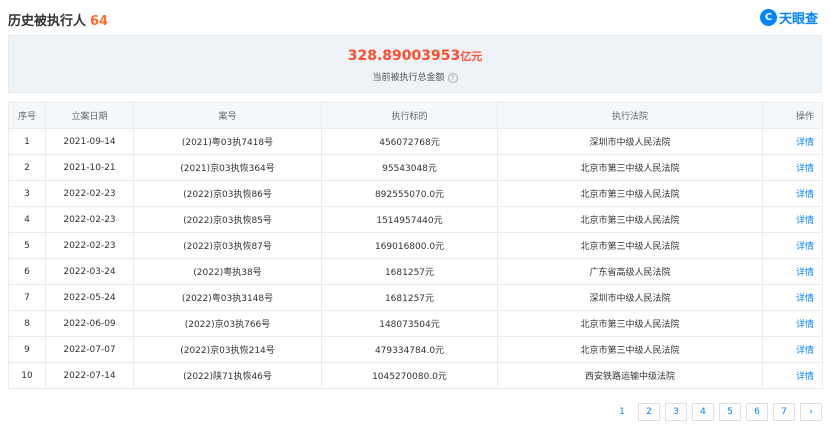 The image size is (830, 436). Describe the element at coordinates (409, 375) in the screenshot. I see `execution-amount: 1045270080.0元` at that location.